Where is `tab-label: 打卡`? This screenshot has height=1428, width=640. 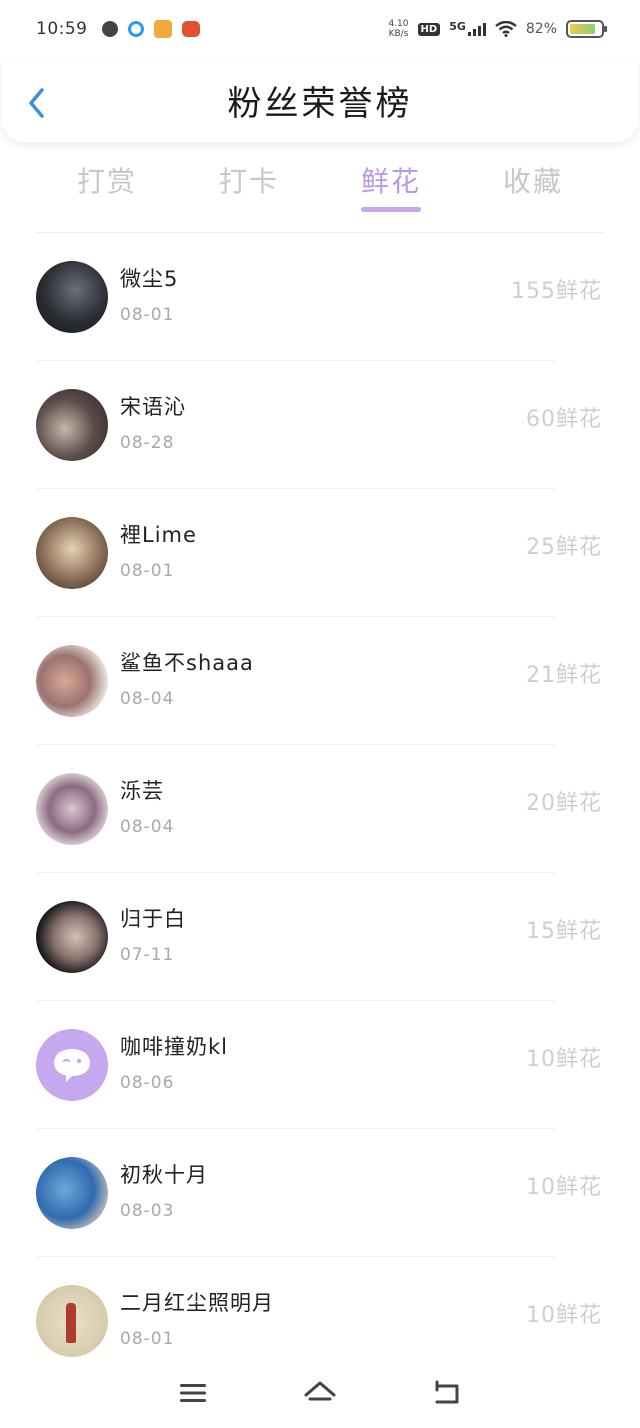
tab-label: 打卡 is located at coordinates (248, 181).